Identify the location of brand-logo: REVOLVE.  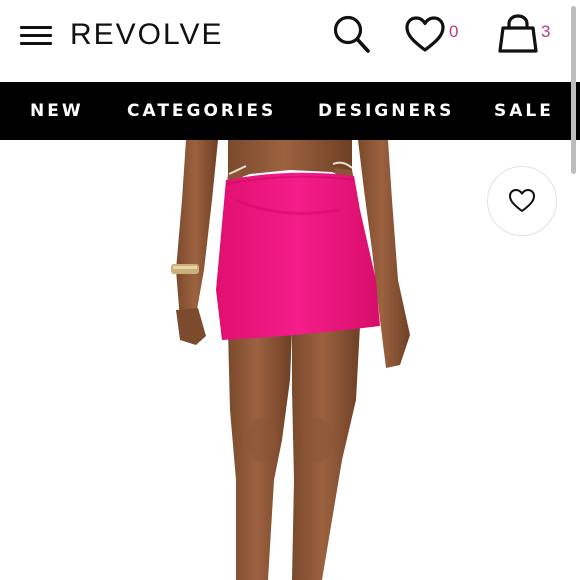
(147, 35).